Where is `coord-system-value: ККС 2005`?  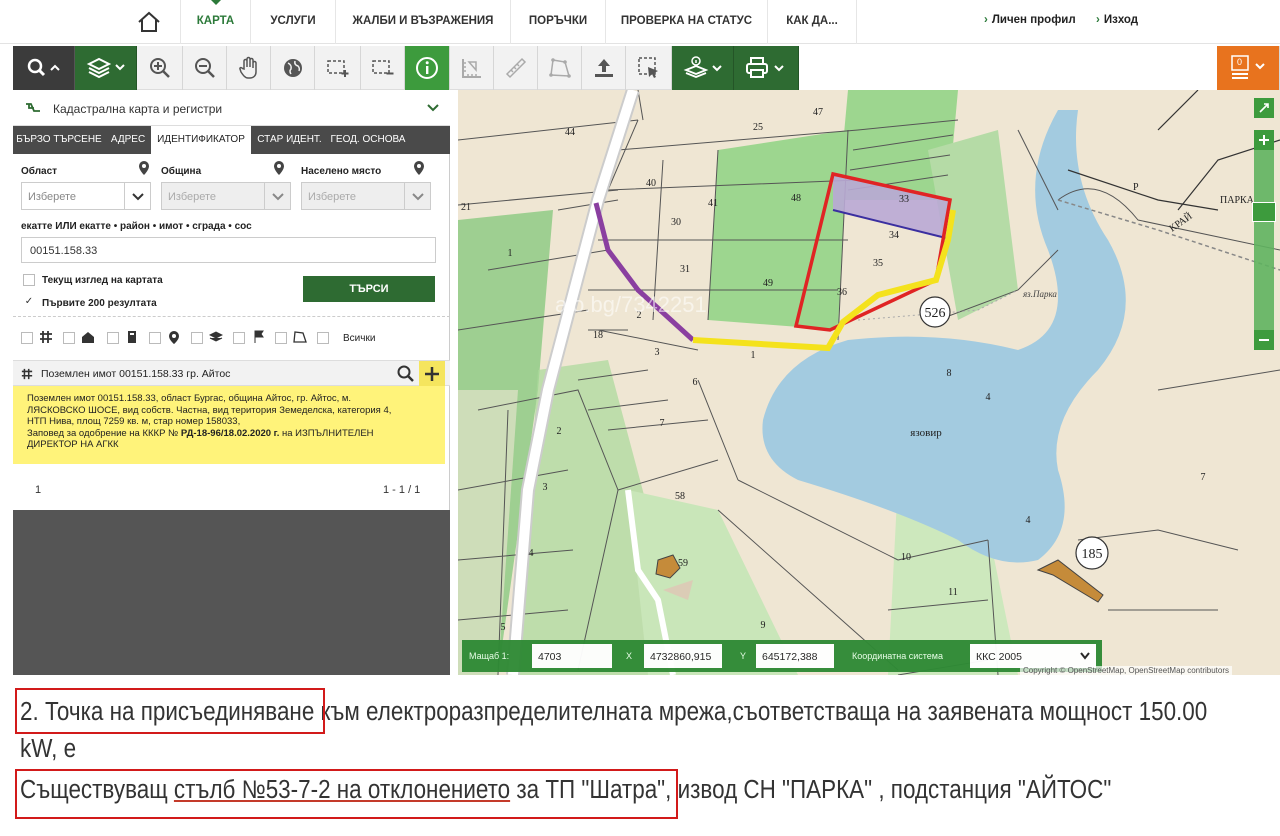 coord-system-value: ККС 2005 is located at coordinates (999, 657).